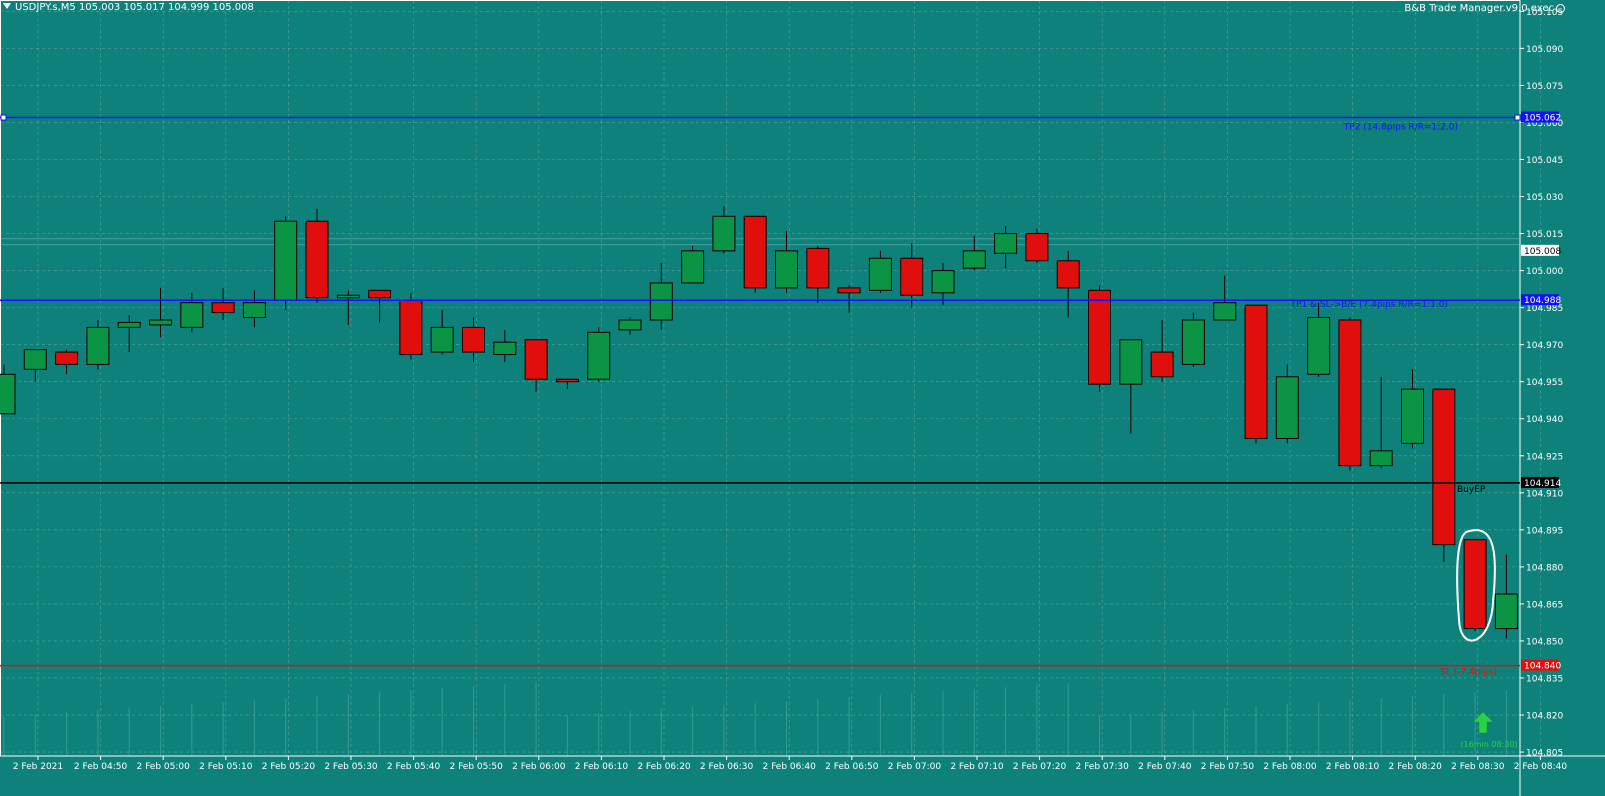  I want to click on collapse-triangle-icon, so click(7, 6).